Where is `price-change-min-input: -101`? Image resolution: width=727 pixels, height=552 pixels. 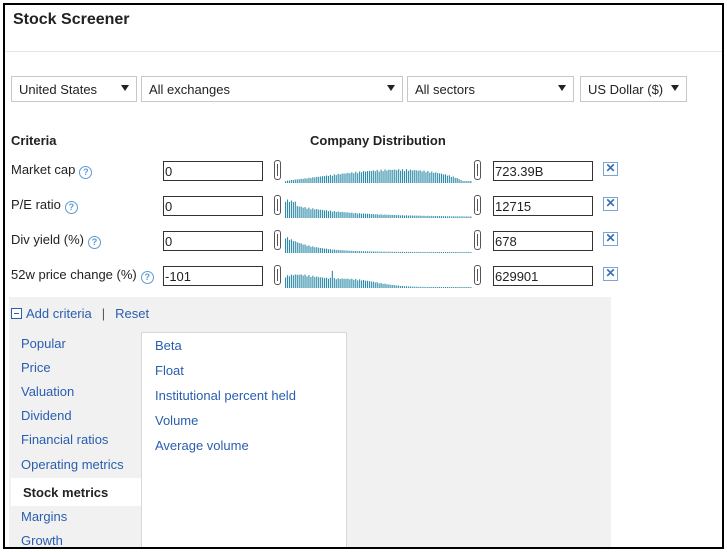
price-change-min-input: -101 is located at coordinates (213, 276).